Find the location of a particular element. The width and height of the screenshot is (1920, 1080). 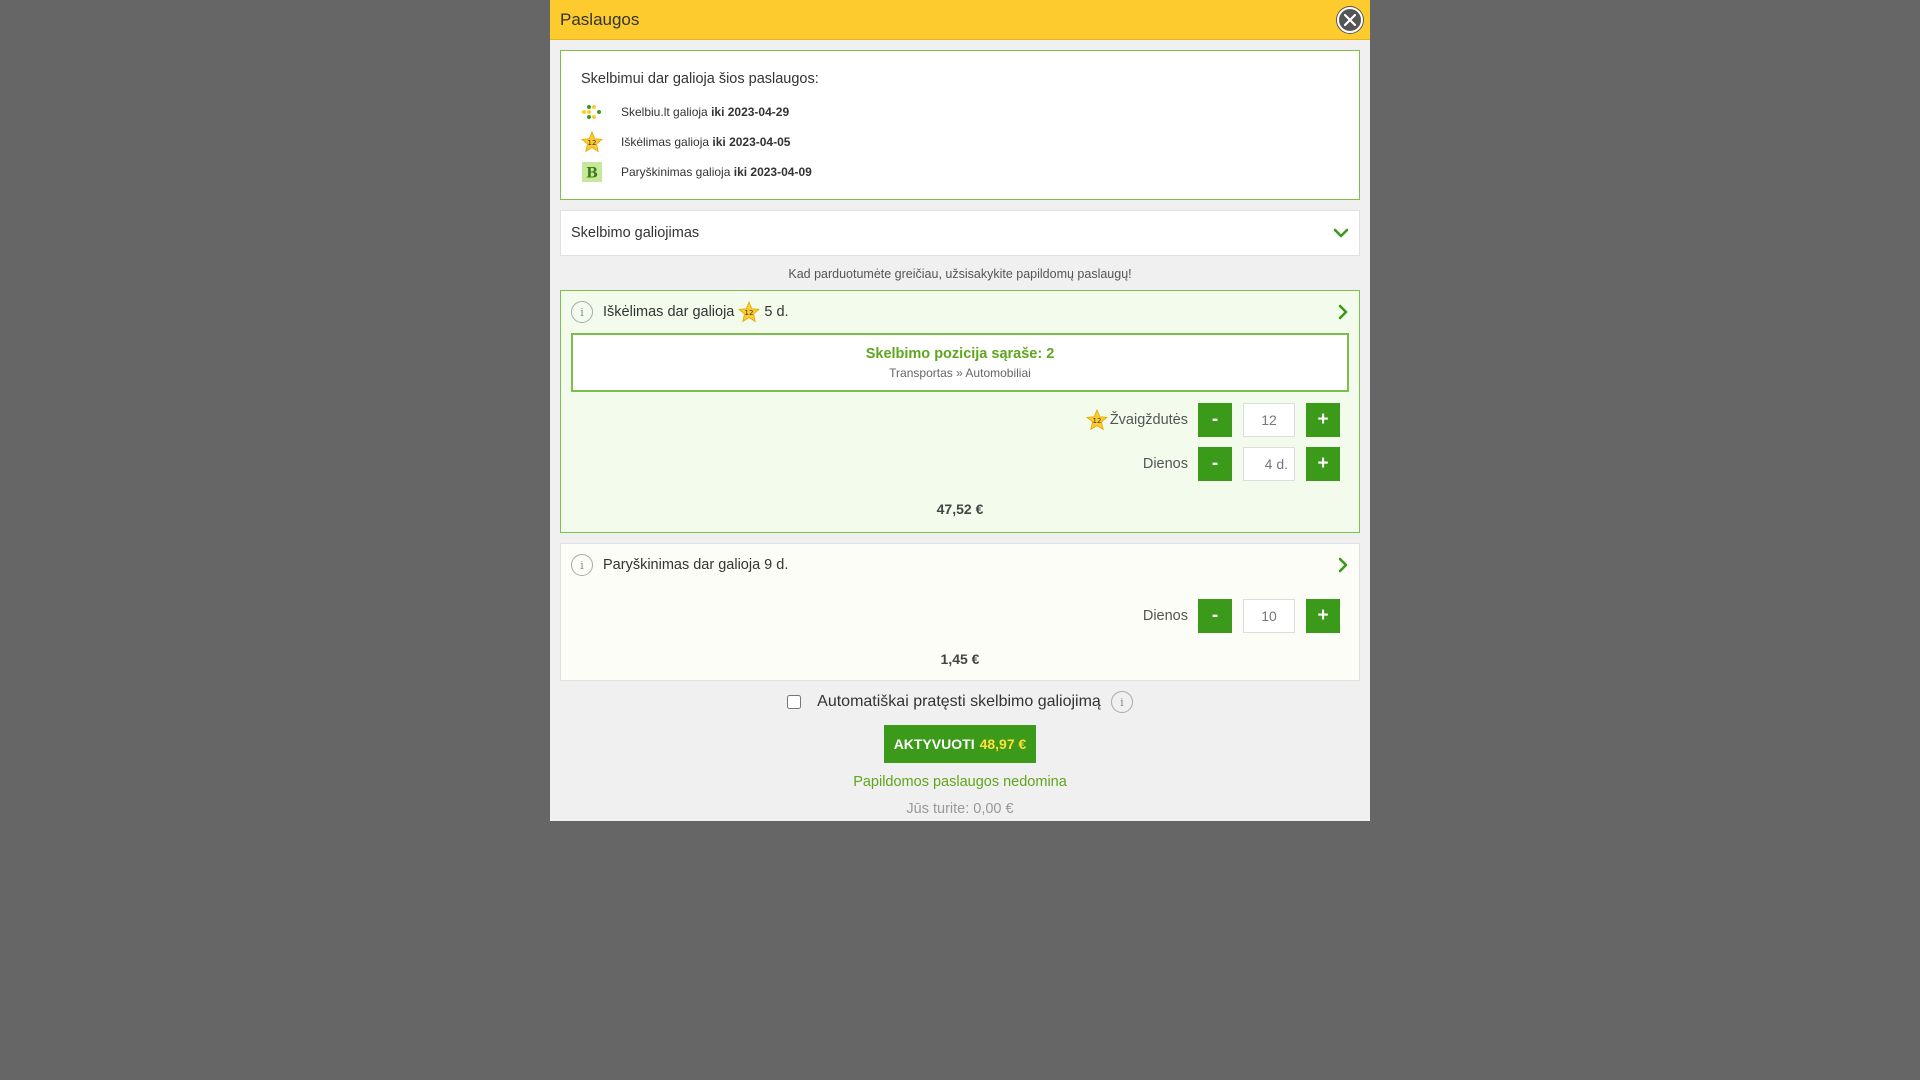

activate-button: AKTYVUOTI 48,97 € is located at coordinates (960, 744).